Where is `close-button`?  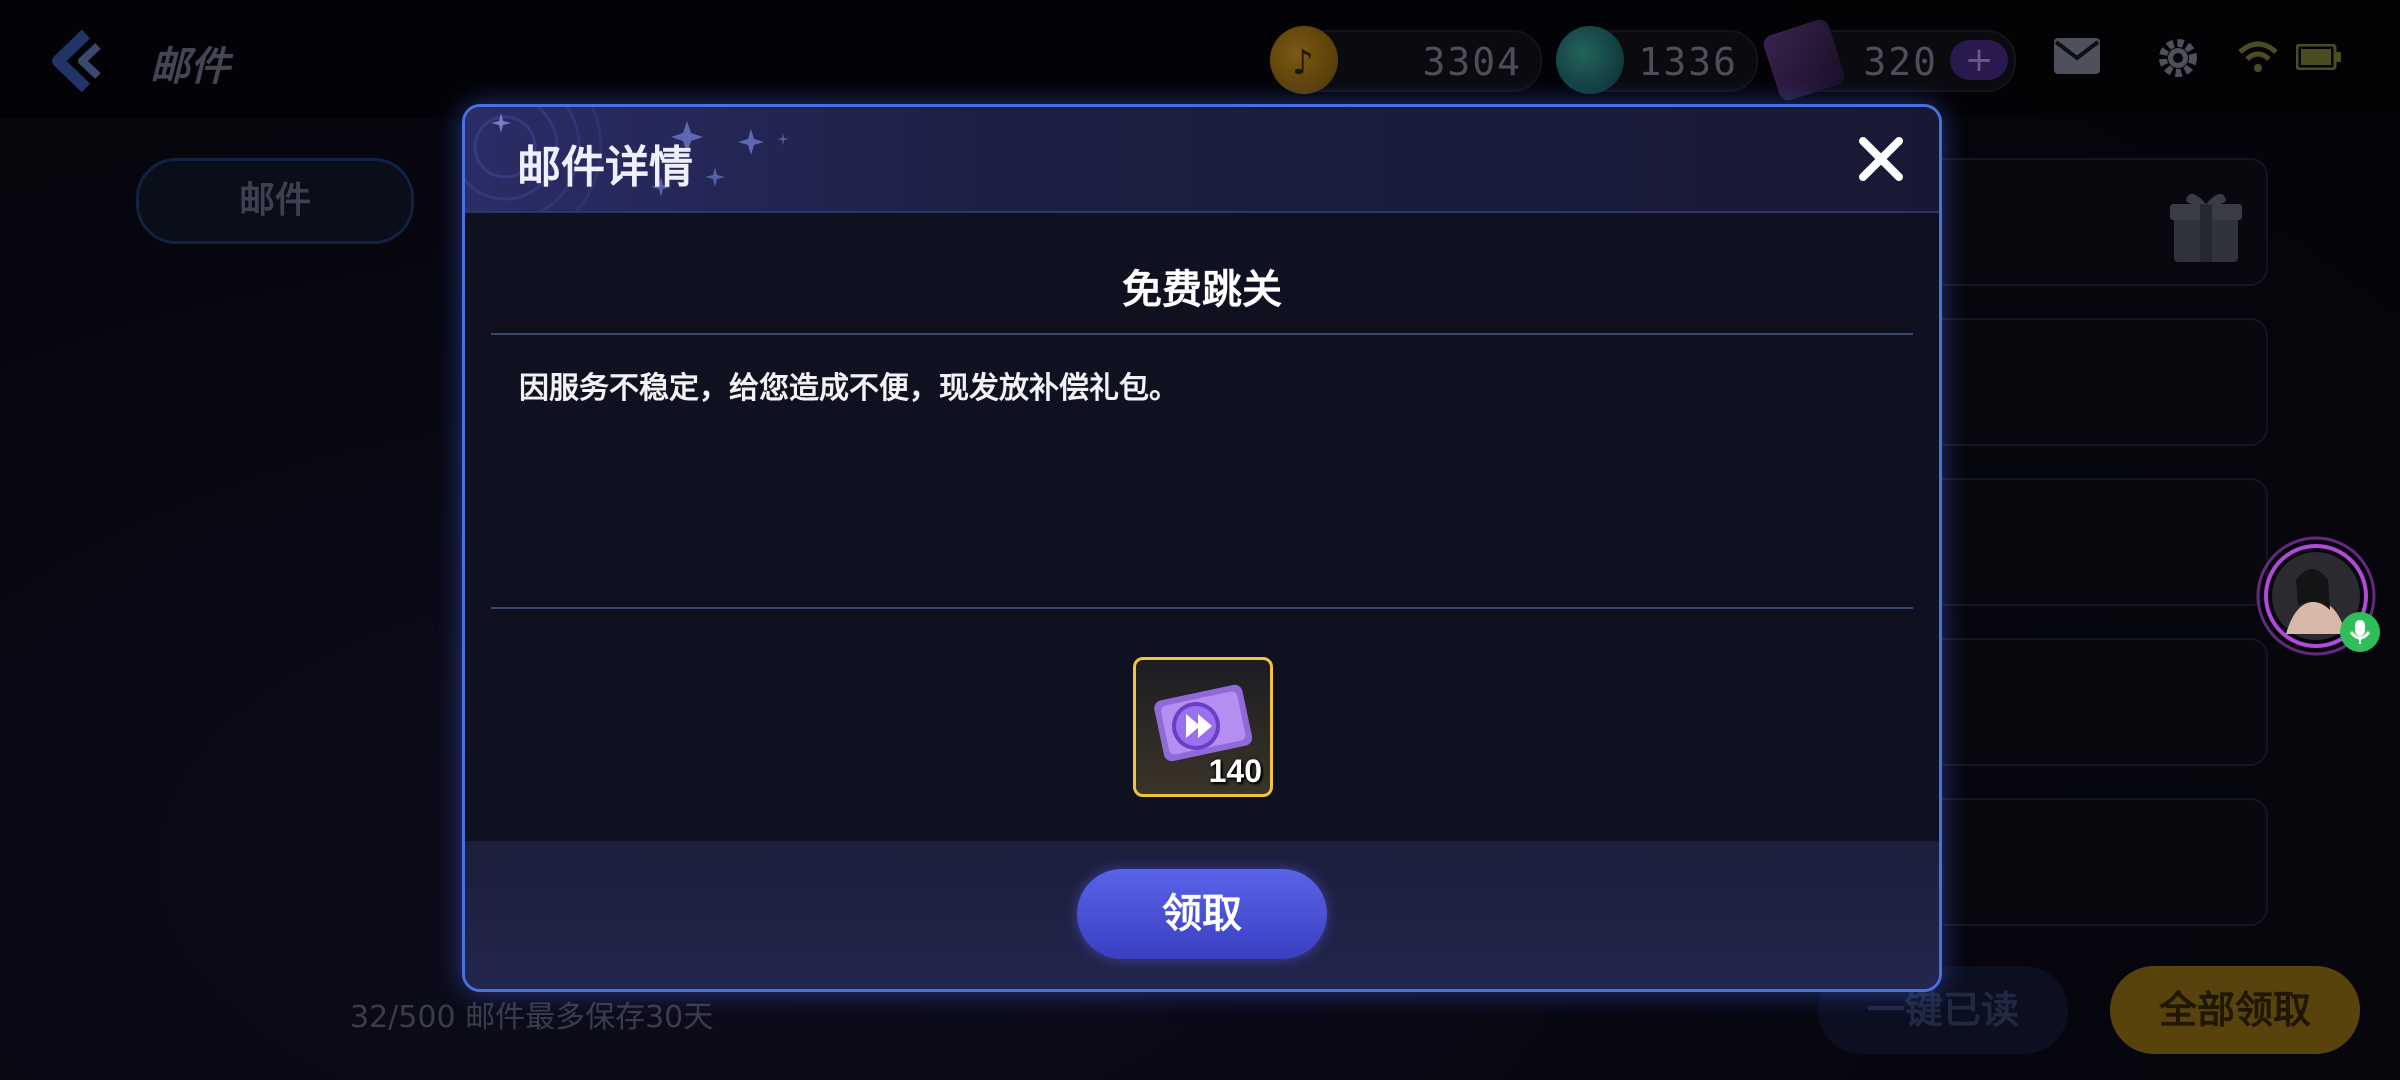
close-button is located at coordinates (1881, 159).